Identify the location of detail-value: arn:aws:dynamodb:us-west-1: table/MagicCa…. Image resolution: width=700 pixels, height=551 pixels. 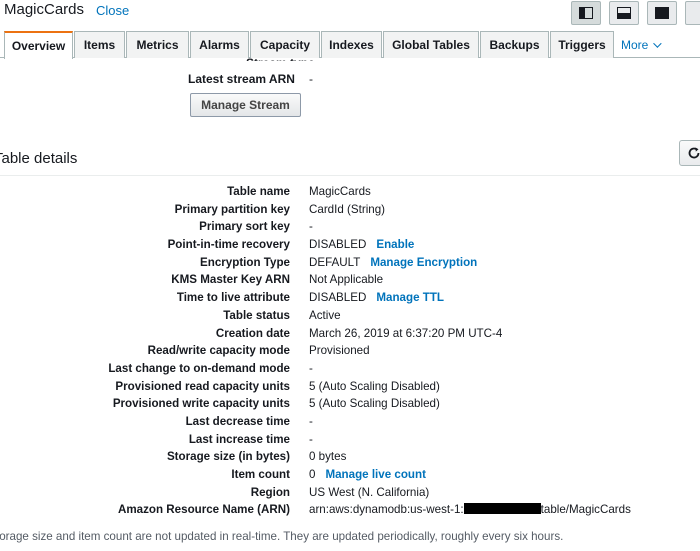
(470, 510).